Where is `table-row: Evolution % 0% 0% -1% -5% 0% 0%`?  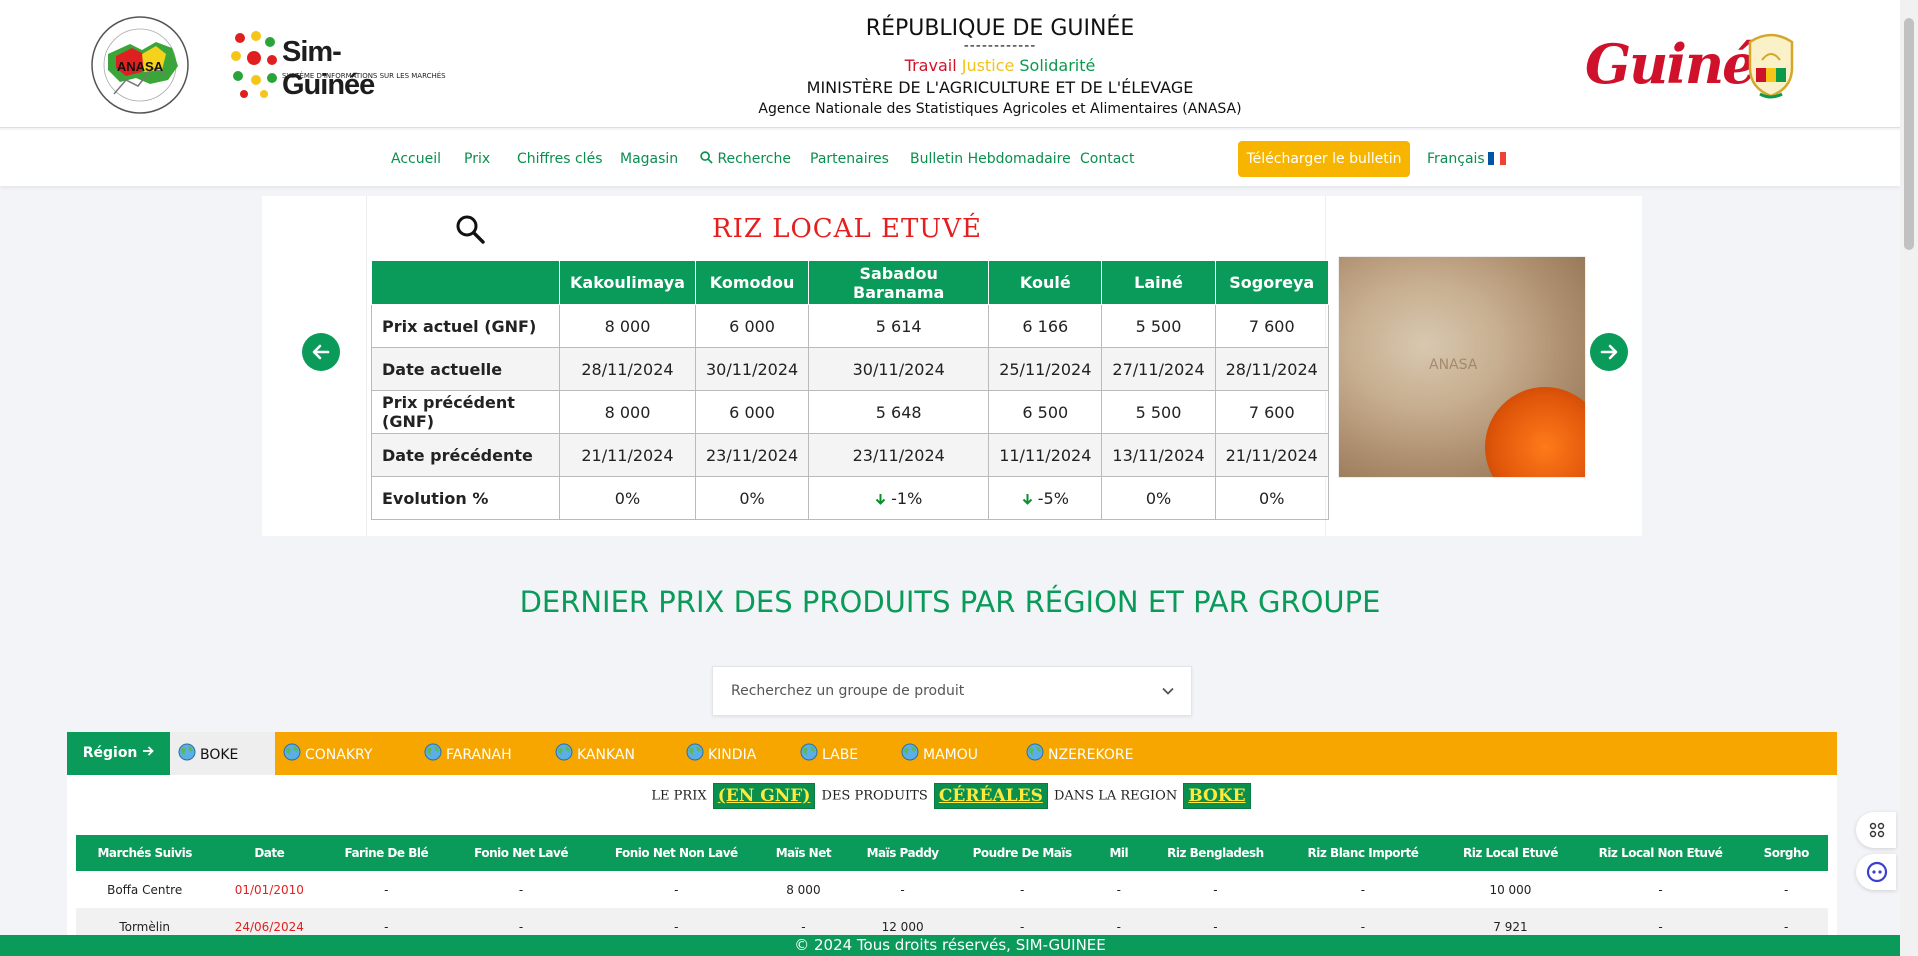
table-row: Evolution % 0% 0% -1% -5% 0% 0% is located at coordinates (850, 498).